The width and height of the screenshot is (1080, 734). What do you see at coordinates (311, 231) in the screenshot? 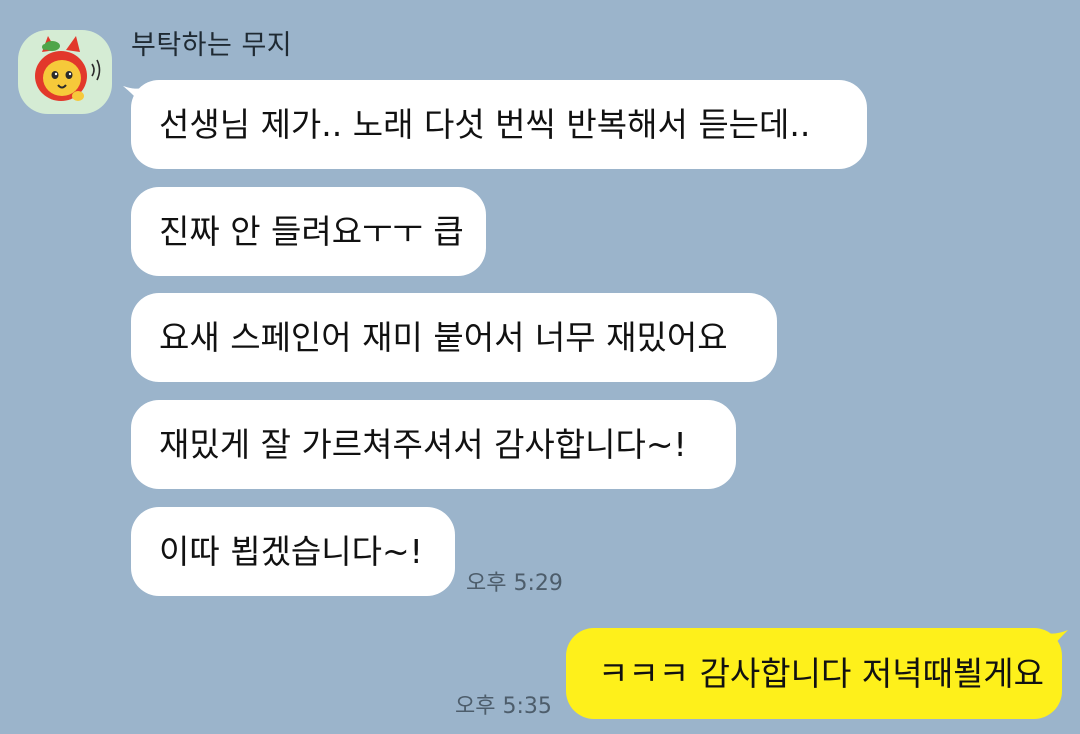
I see `message-text: 진짜 안 들려요ㅜㅜ 큽` at bounding box center [311, 231].